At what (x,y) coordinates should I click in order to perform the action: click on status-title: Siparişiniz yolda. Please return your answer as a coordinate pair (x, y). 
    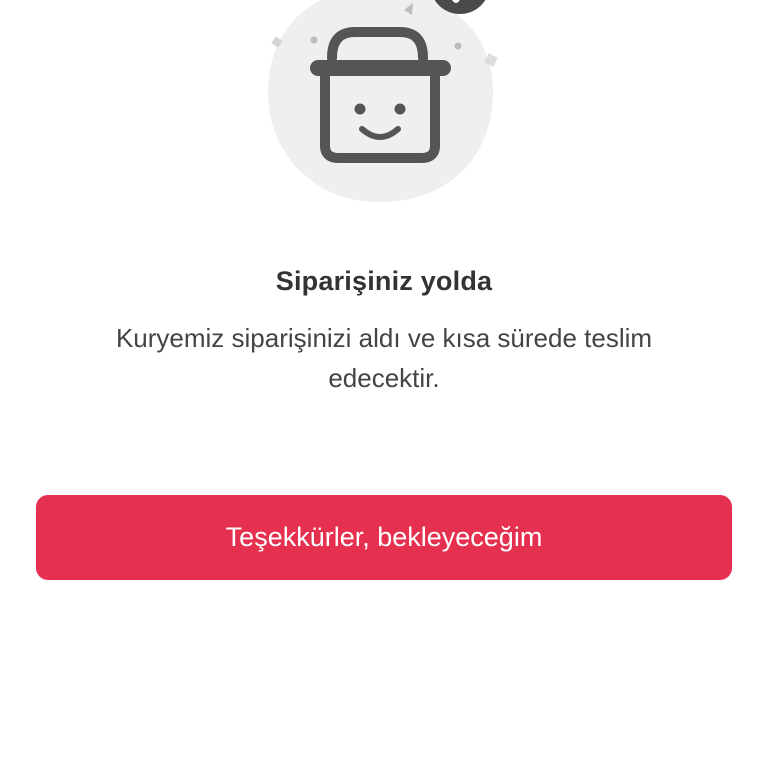
    Looking at the image, I should click on (384, 281).